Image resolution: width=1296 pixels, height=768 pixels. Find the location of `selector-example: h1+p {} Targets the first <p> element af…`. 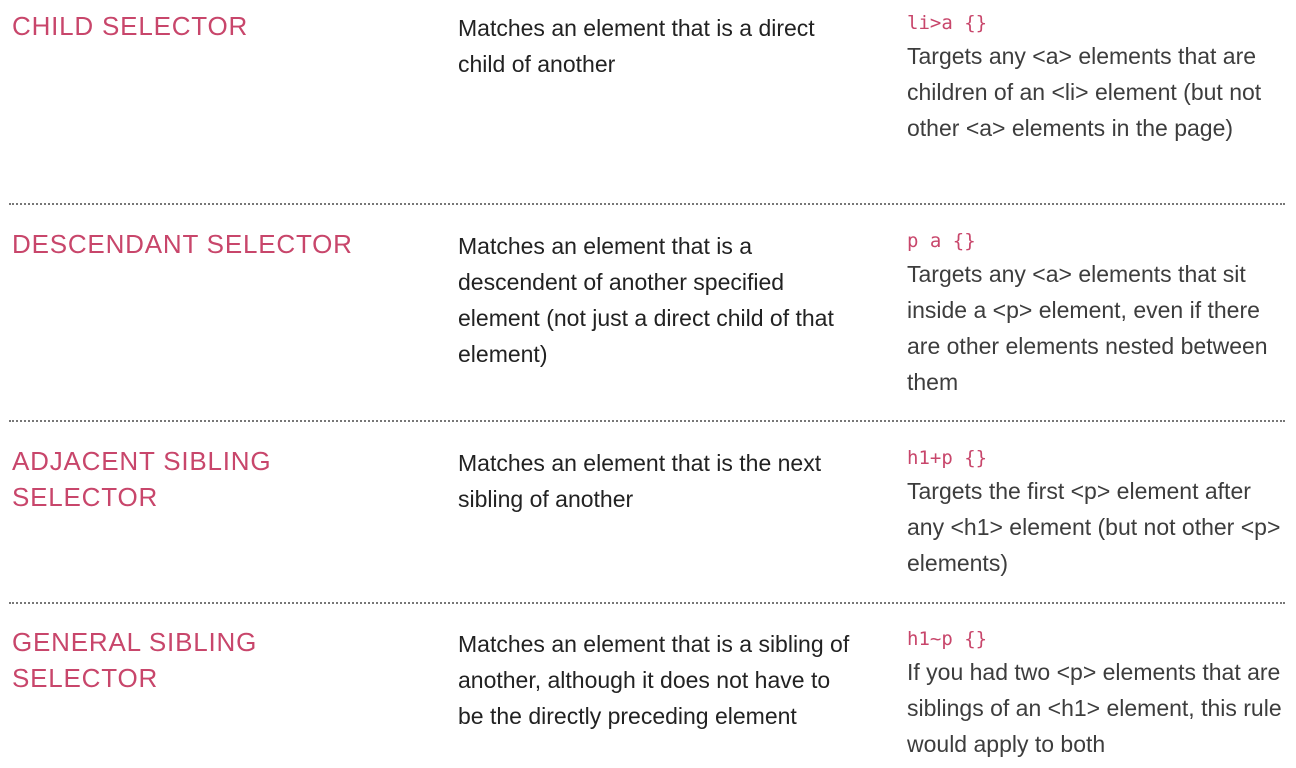

selector-example: h1+p {} Targets the first <p> element af… is located at coordinates (1099, 512).